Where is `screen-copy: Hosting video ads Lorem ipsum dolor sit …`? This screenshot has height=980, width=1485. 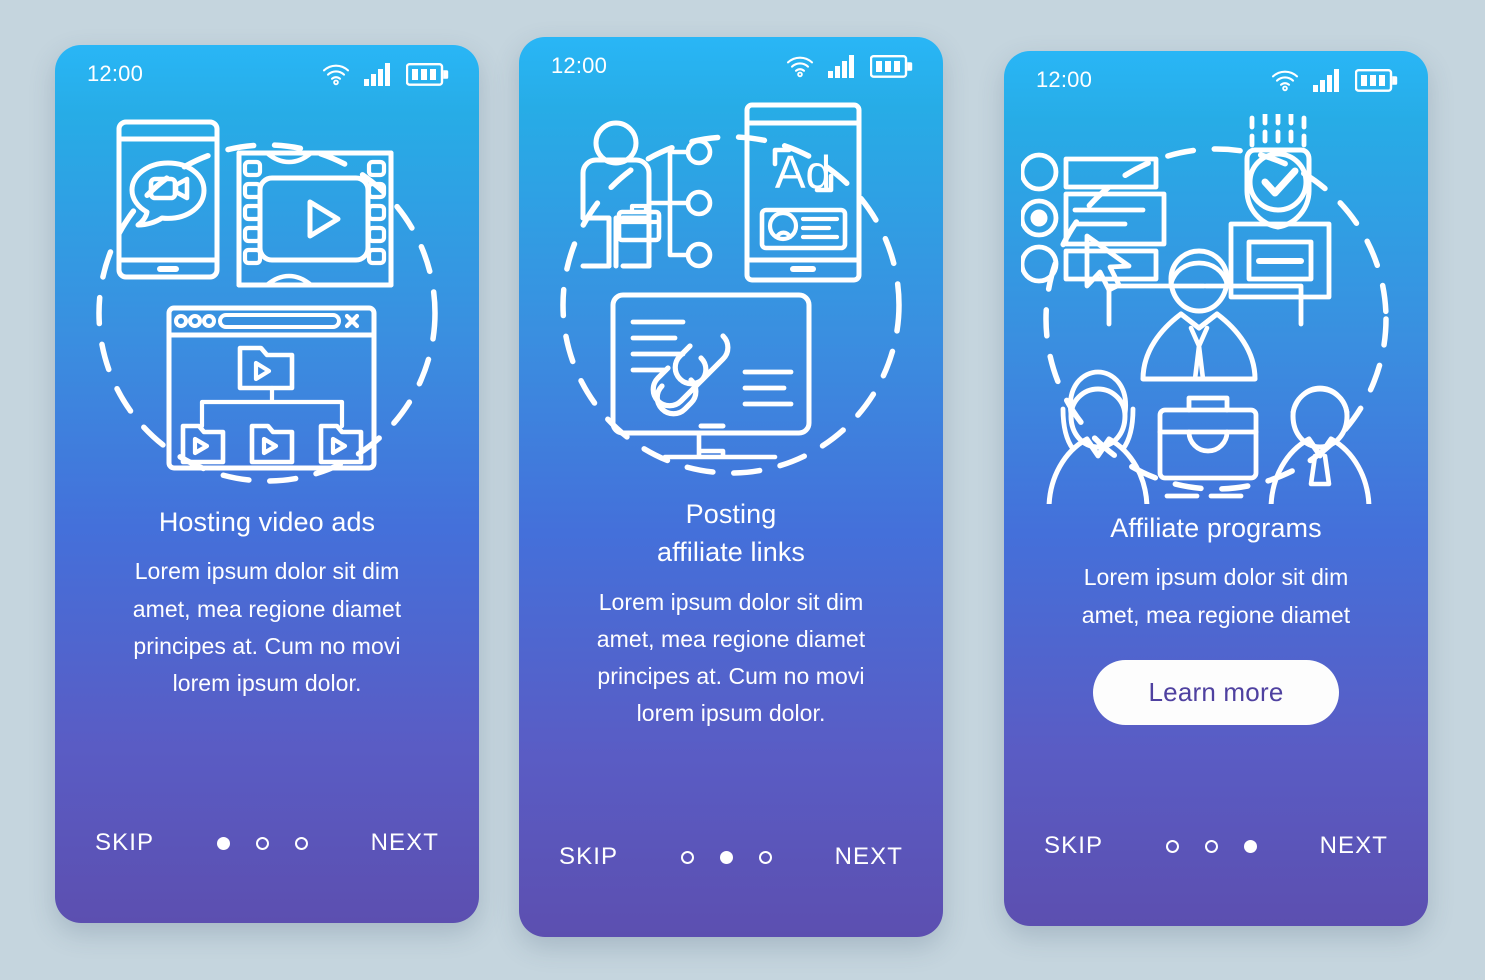 screen-copy: Hosting video ads Lorem ipsum dolor sit … is located at coordinates (267, 602).